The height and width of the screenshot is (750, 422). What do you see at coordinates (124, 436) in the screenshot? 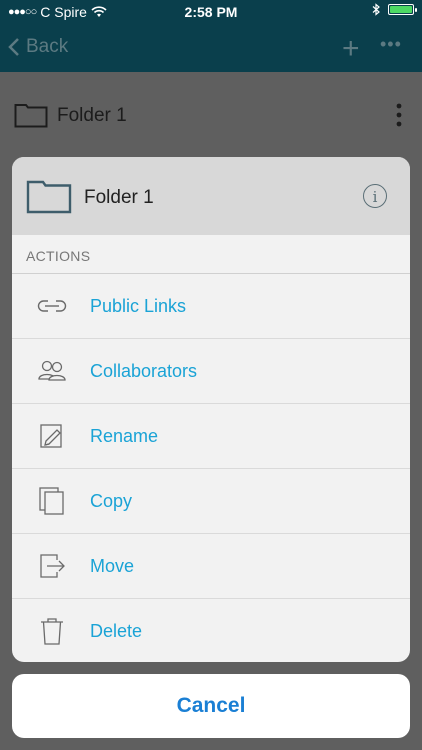
I see `action-label: Rename` at bounding box center [124, 436].